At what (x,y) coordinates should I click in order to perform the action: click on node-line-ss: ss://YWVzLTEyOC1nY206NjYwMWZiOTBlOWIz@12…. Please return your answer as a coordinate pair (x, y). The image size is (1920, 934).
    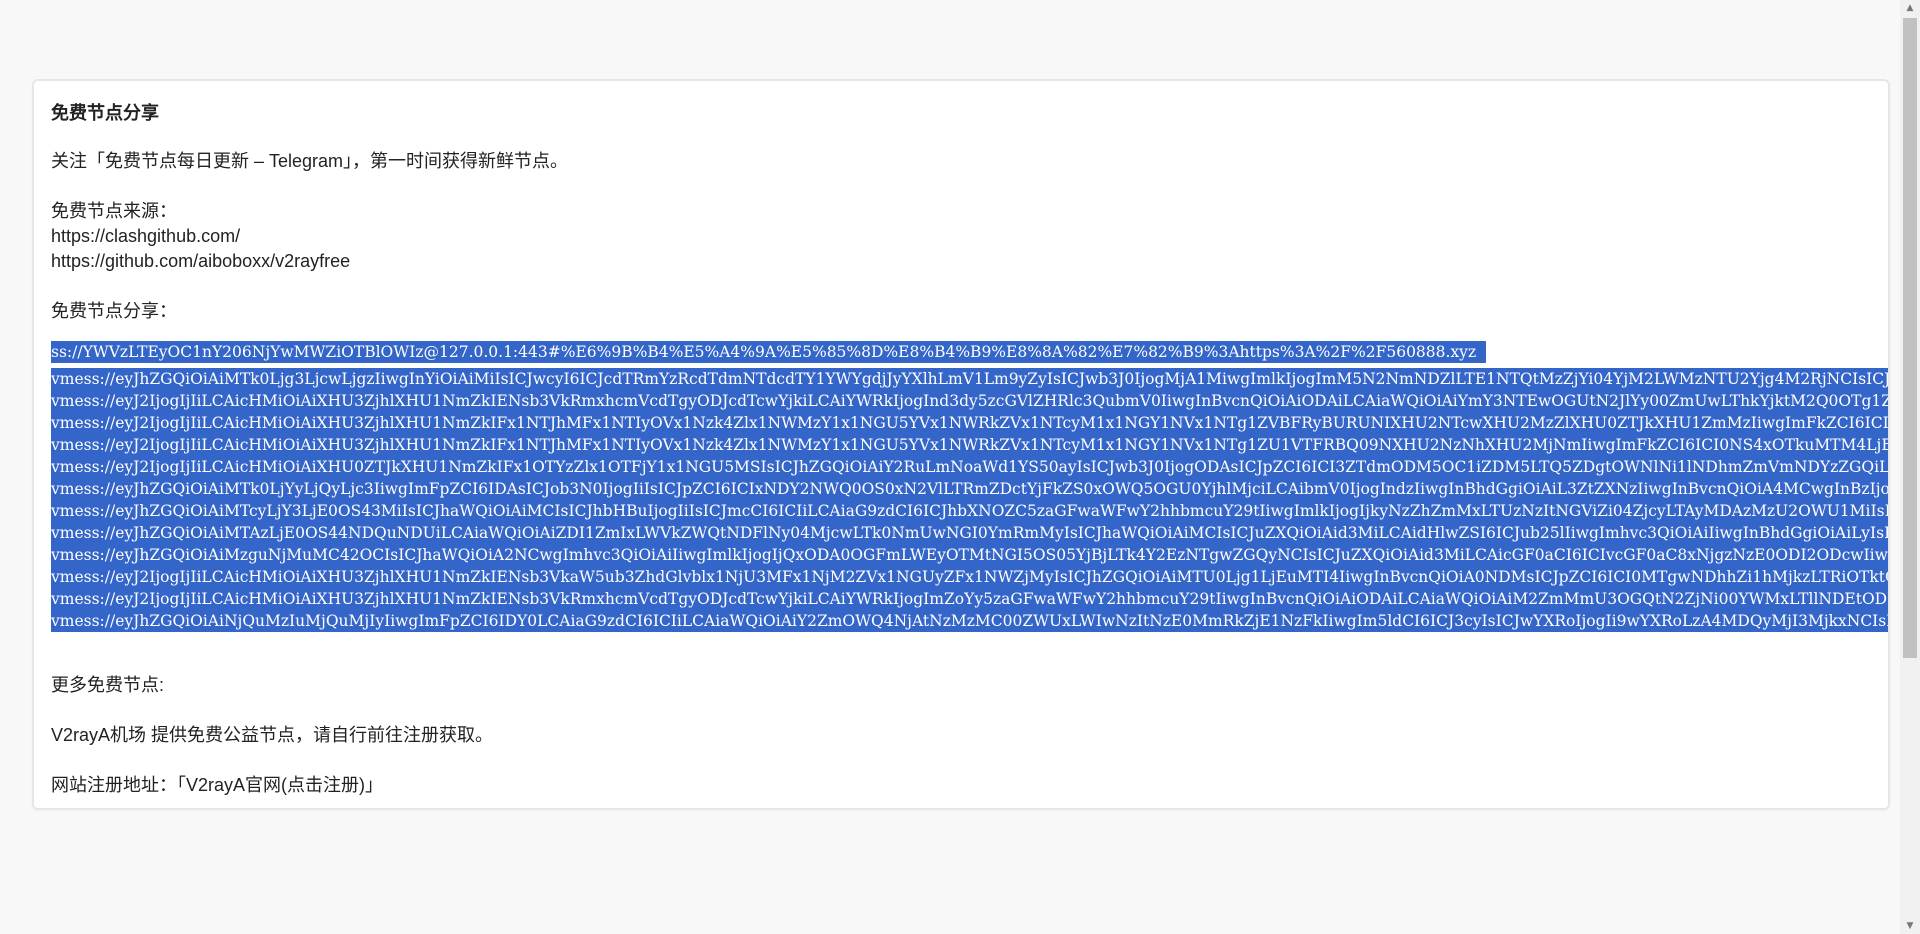
    Looking at the image, I should click on (769, 352).